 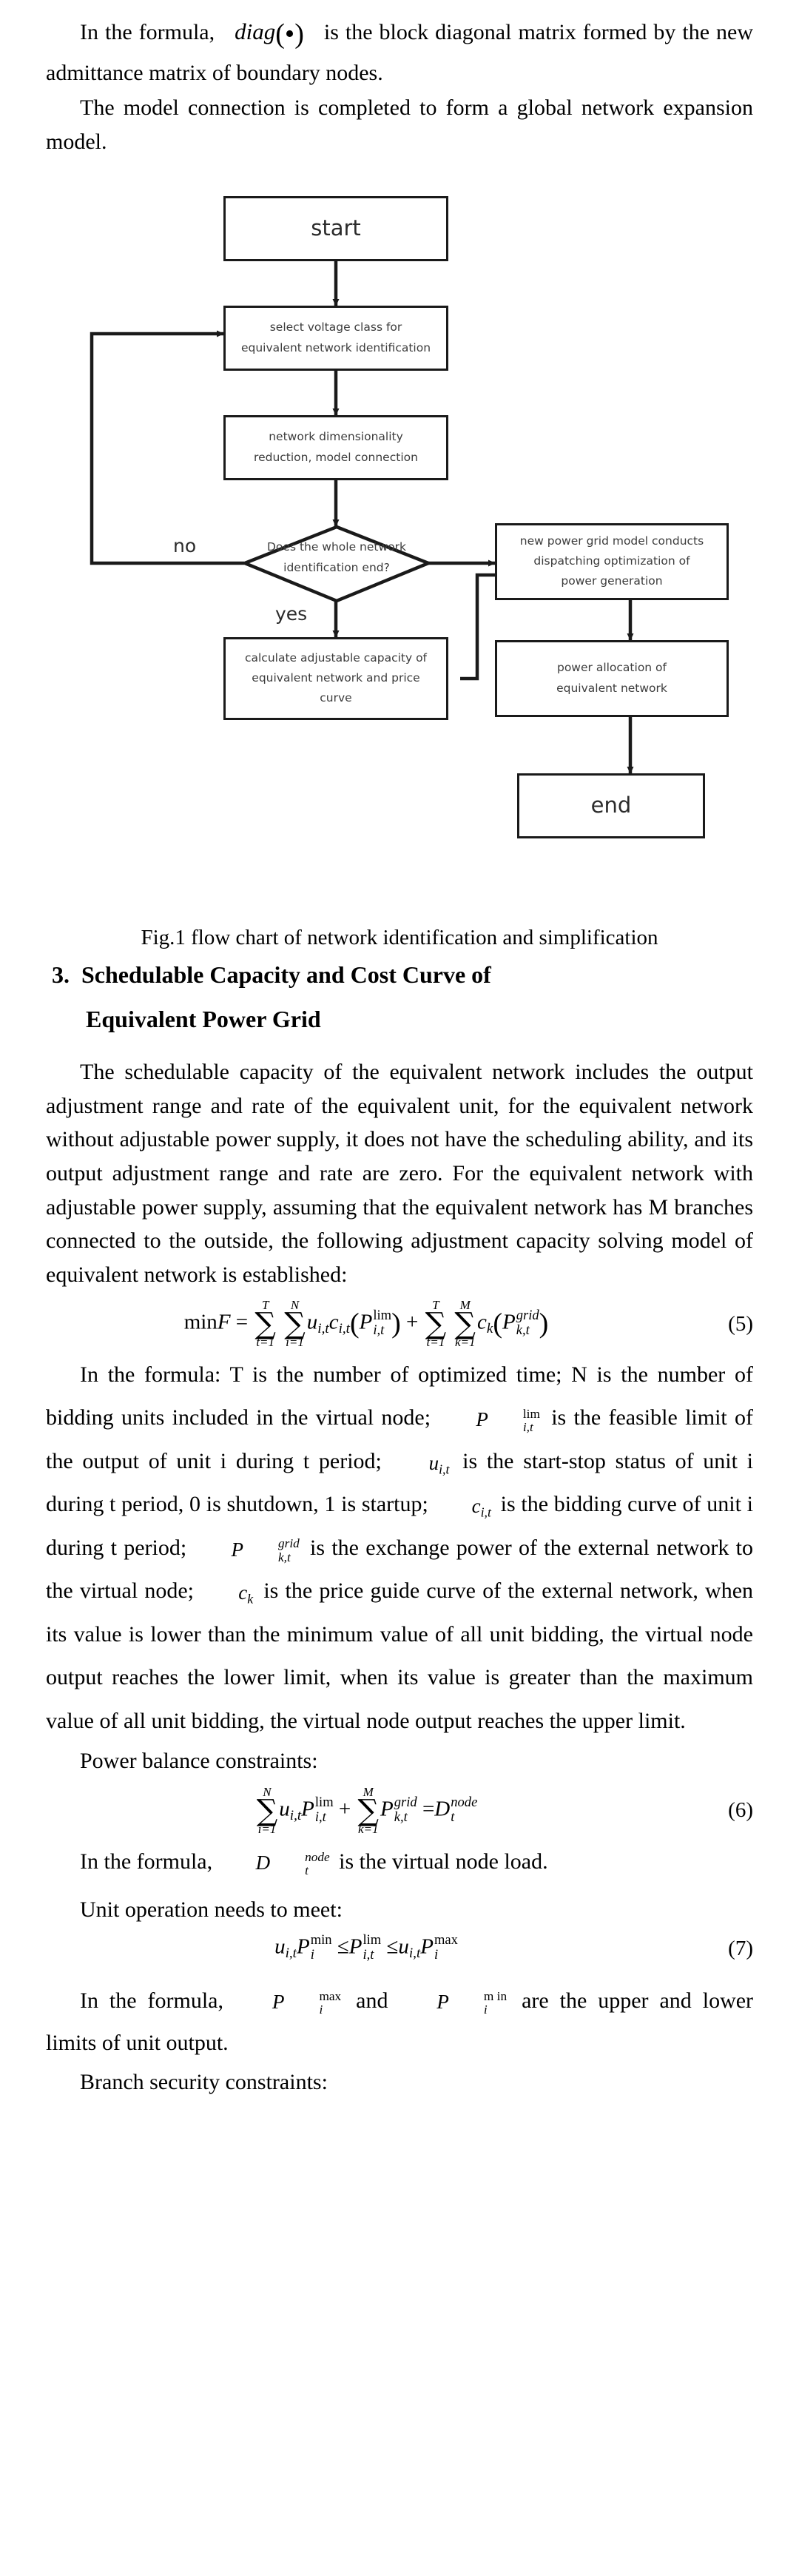 I want to click on eq5-paren2-close: ), so click(x=544, y=1323).